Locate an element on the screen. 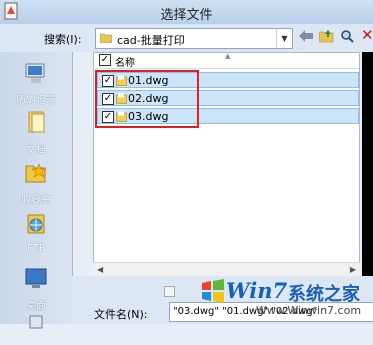 The image size is (373, 345). place-more is located at coordinates (36, 329).